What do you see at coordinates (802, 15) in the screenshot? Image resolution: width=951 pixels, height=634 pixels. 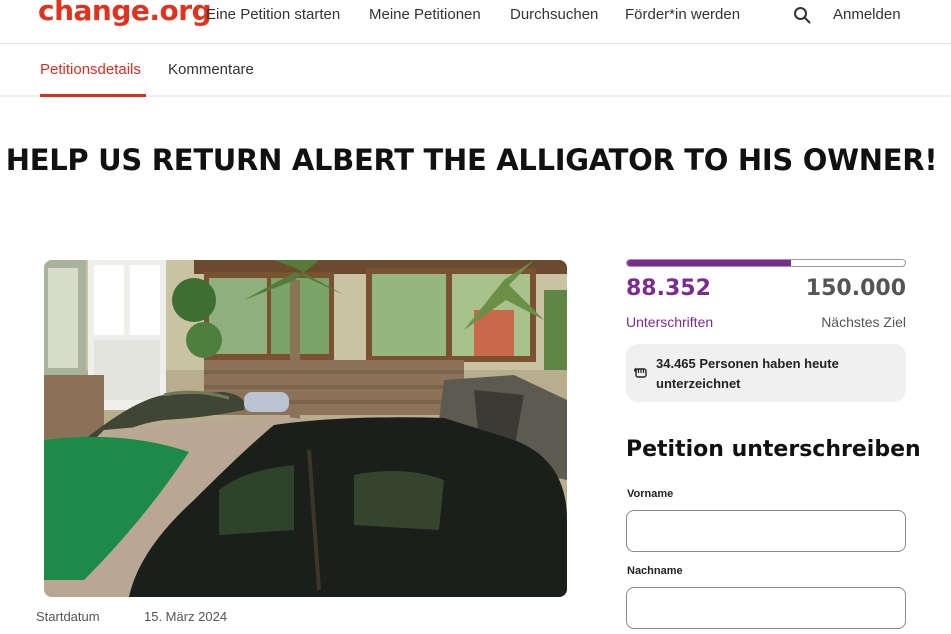 I see `search-icon` at bounding box center [802, 15].